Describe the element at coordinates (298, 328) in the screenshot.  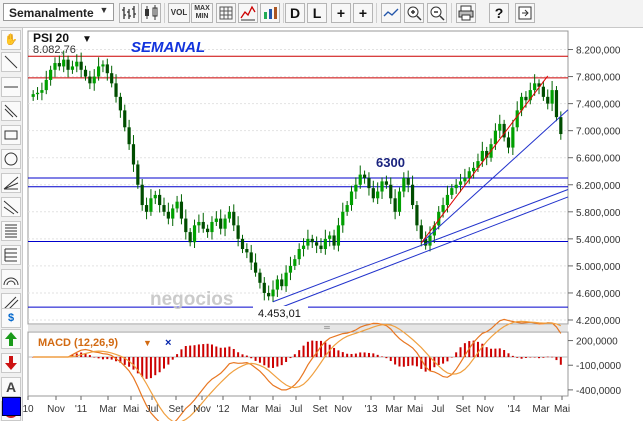
I see `pane-splitter` at that location.